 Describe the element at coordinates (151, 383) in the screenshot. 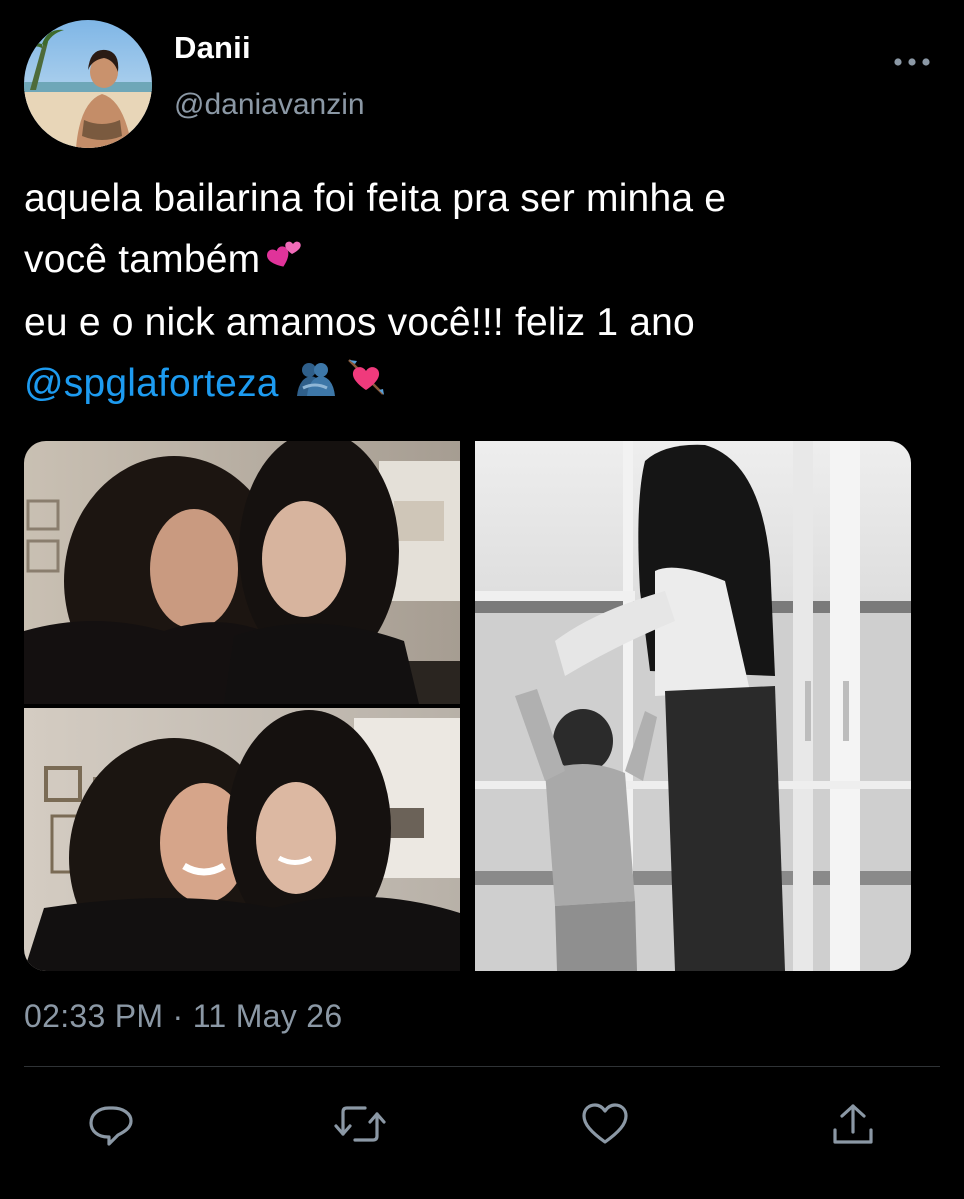

I see `mention-link: @spglaforteza` at that location.